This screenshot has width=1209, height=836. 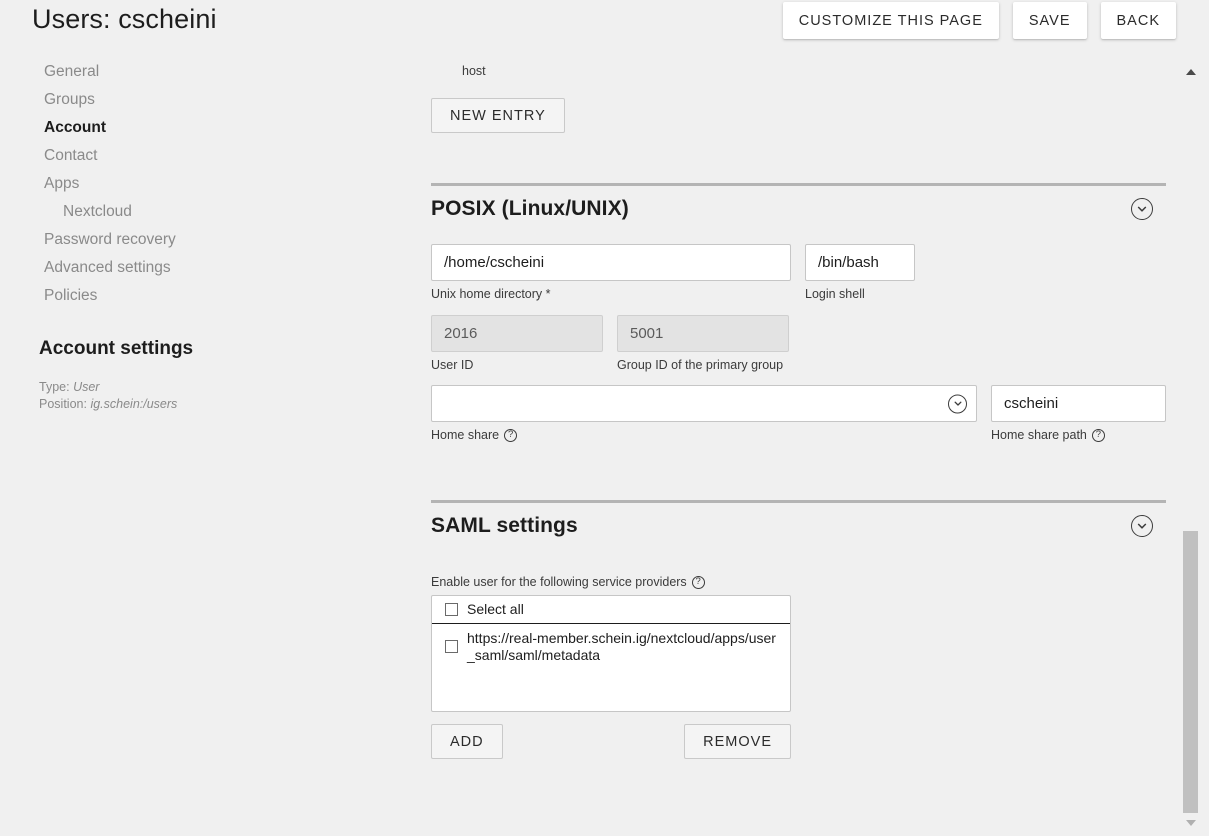 I want to click on sidebar-item-groups: Groups, so click(x=200, y=100).